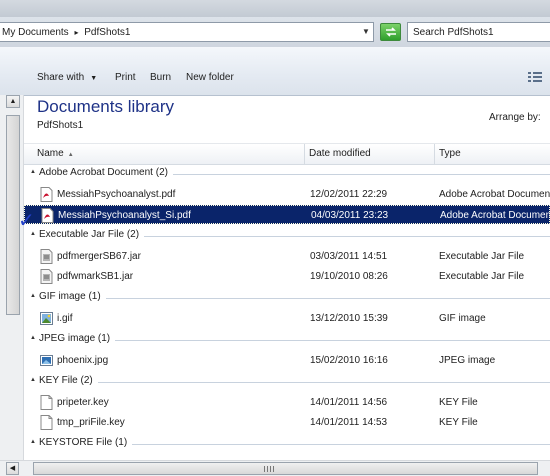 The image size is (550, 476). Describe the element at coordinates (105, 106) in the screenshot. I see `library-title: Documents library` at that location.